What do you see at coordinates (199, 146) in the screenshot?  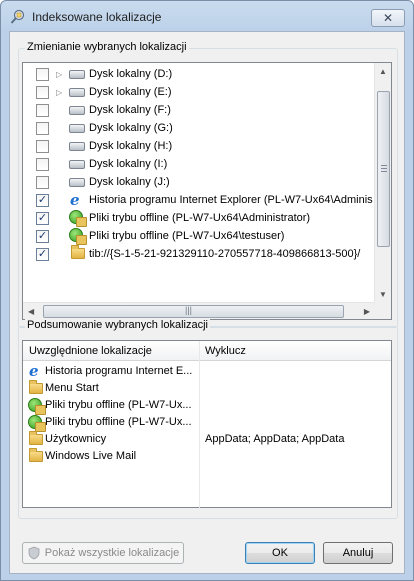 I see `tree-item: Dysk lokalny (H:)` at bounding box center [199, 146].